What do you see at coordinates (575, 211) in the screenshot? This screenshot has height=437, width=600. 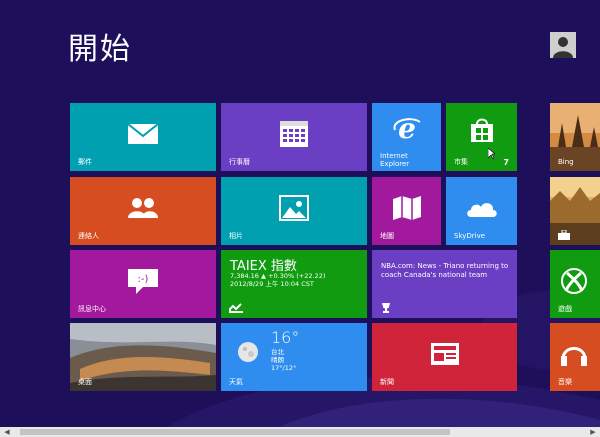 I see `tile-travel` at bounding box center [575, 211].